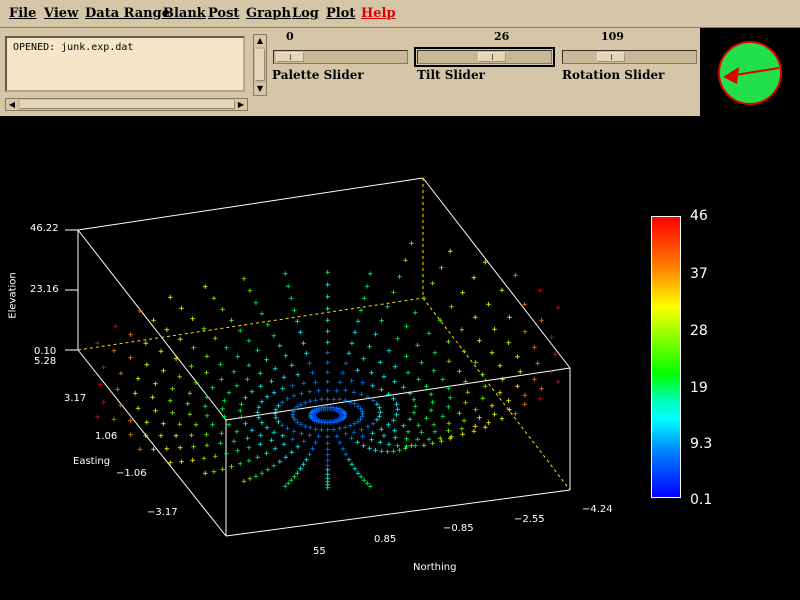 The image size is (800, 600). Describe the element at coordinates (22, 13) in the screenshot. I see `menu-file: File` at that location.